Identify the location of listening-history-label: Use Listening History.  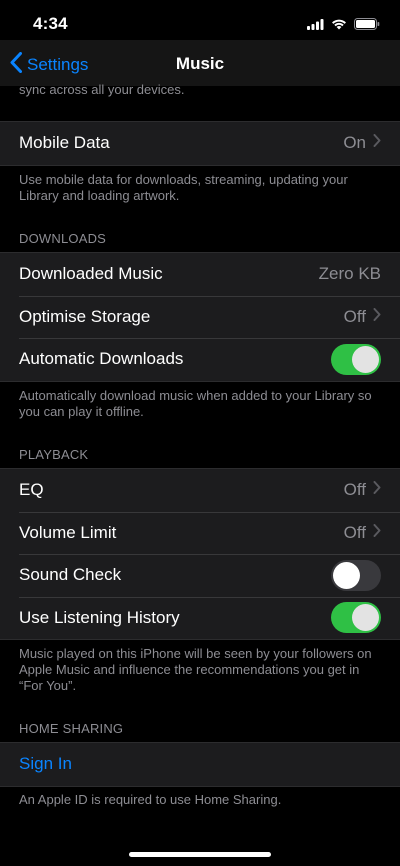
(99, 617).